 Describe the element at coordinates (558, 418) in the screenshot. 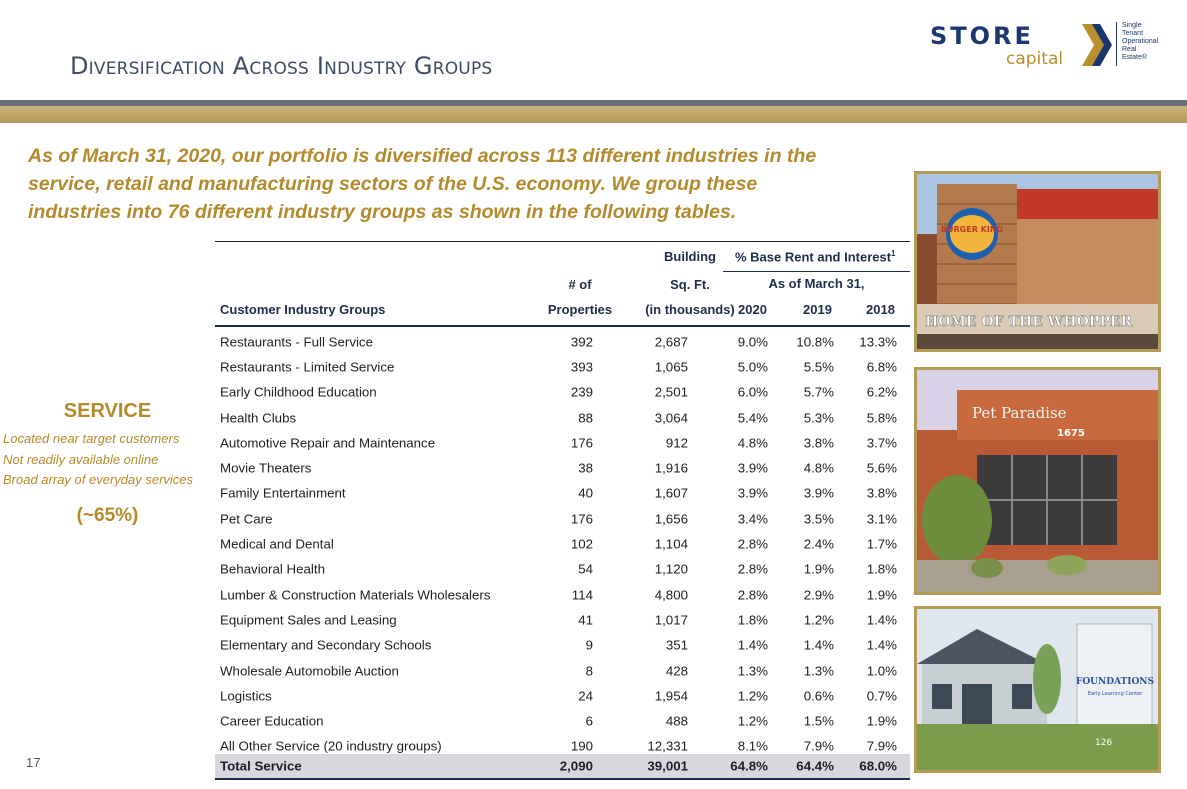

I see `table-row: Health Clubs 88 3,064 5.4% 5.3% 5.8%` at that location.